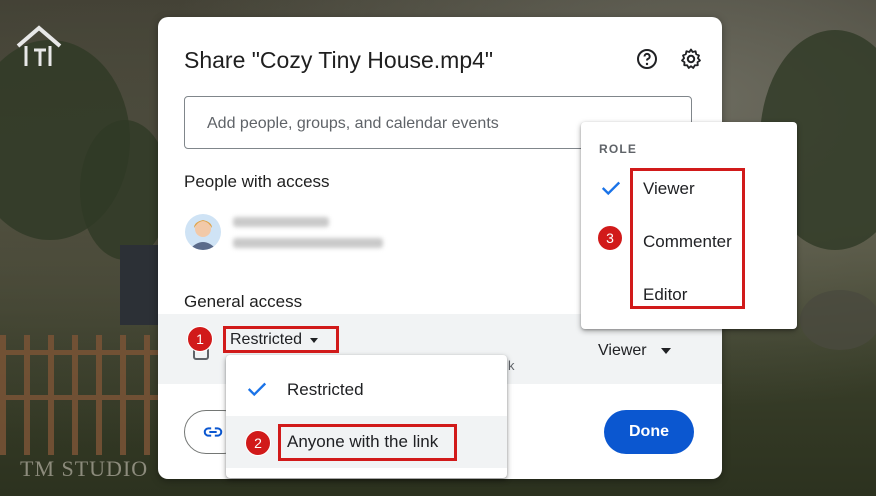 This screenshot has width=876, height=496. I want to click on gear-icon, so click(691, 59).